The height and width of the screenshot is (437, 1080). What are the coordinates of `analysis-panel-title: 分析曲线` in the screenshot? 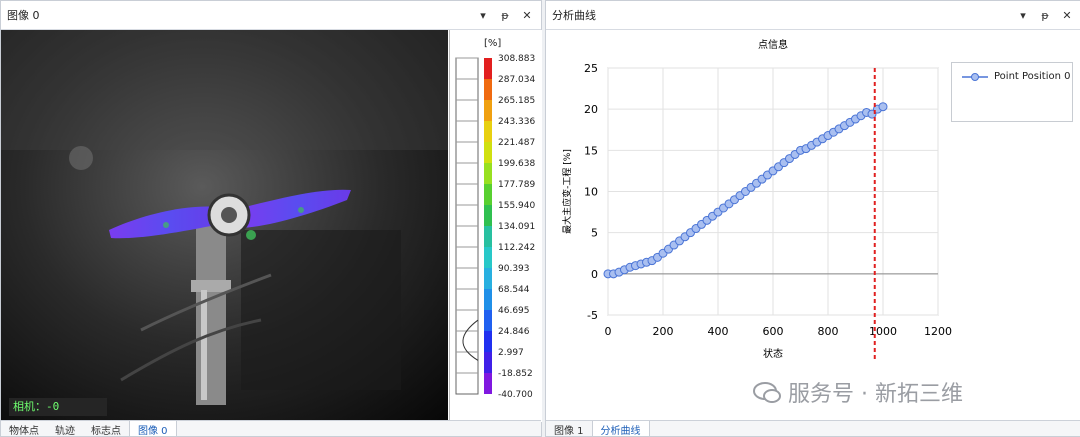 It's located at (574, 15).